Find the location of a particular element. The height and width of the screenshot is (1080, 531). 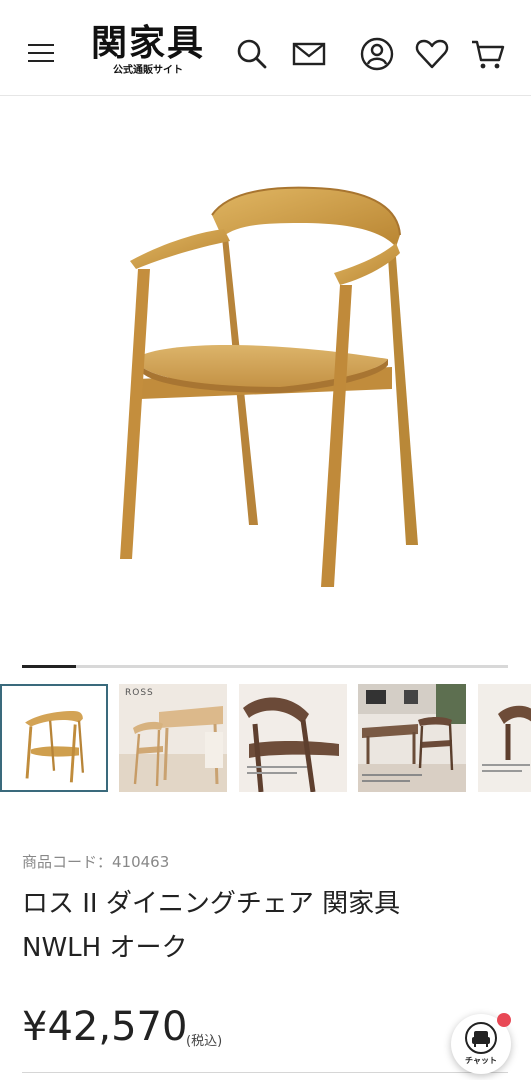

product-code: 商品コード：410463 is located at coordinates (96, 862).